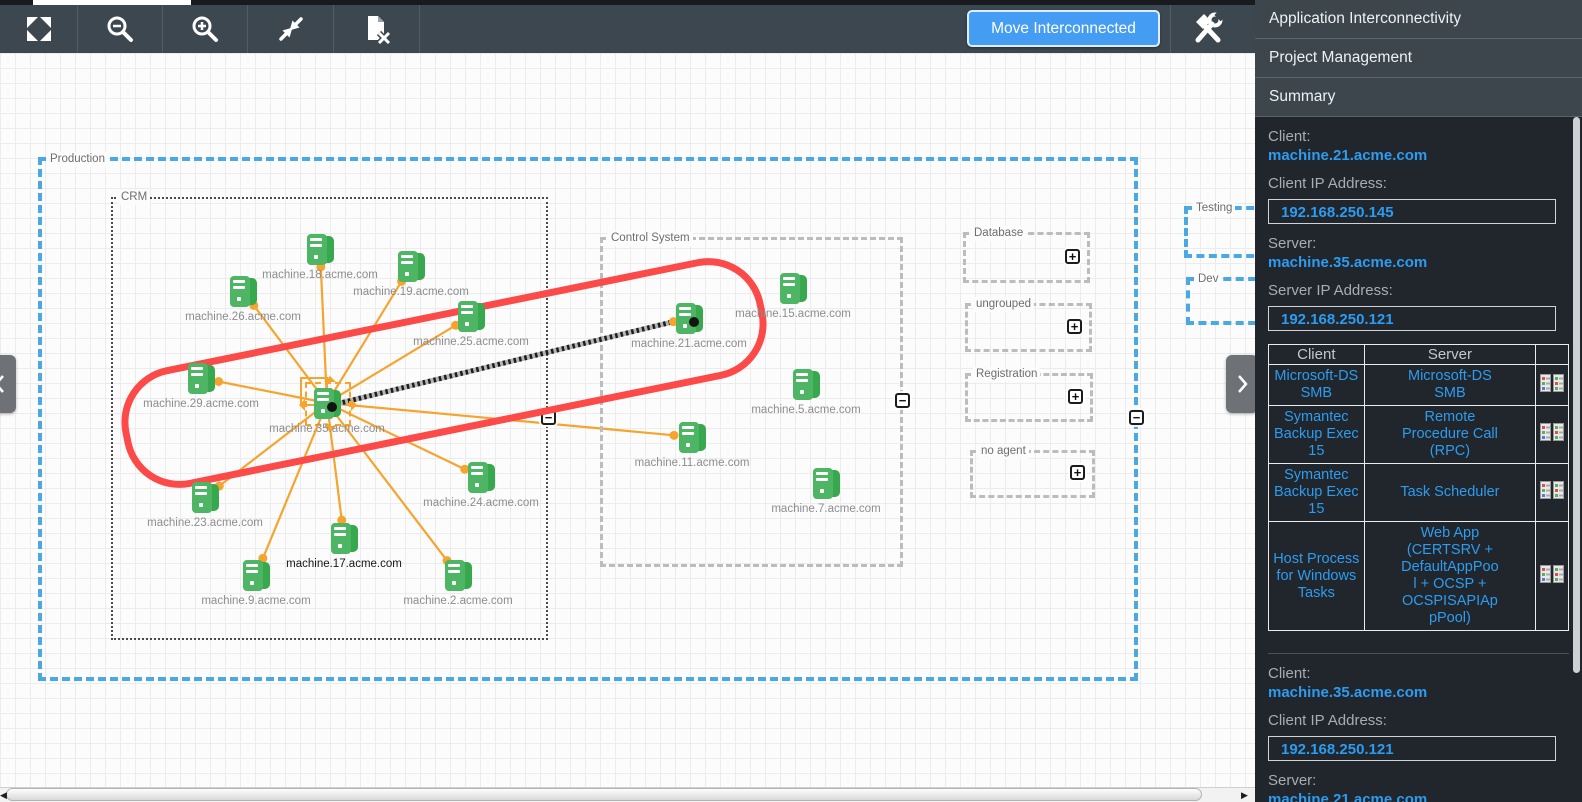 The height and width of the screenshot is (802, 1582). I want to click on tools-button, so click(1207, 29).